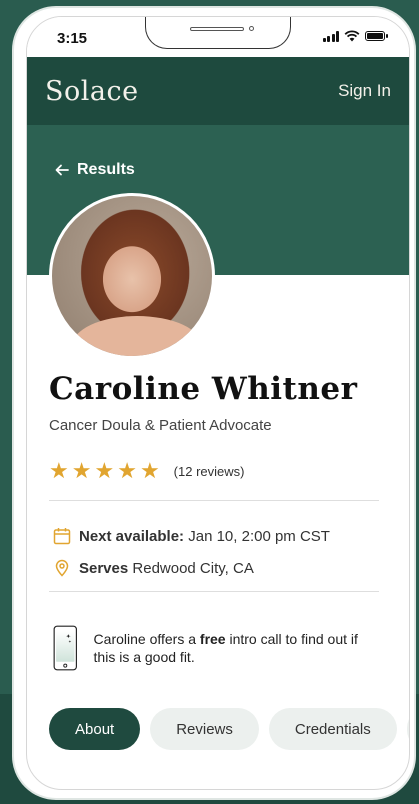  What do you see at coordinates (218, 91) in the screenshot?
I see `app-header: Solace Sign In` at bounding box center [218, 91].